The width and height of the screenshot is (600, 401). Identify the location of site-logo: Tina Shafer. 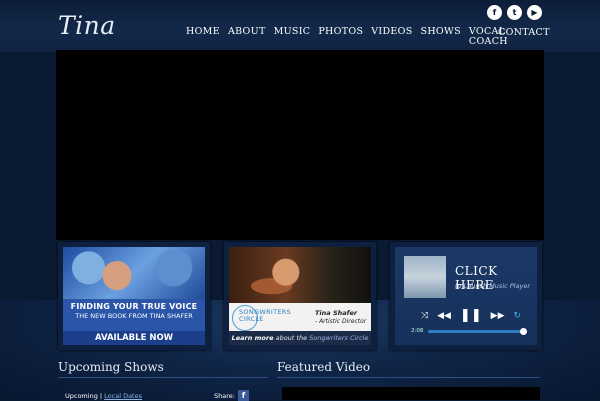
(113, 43).